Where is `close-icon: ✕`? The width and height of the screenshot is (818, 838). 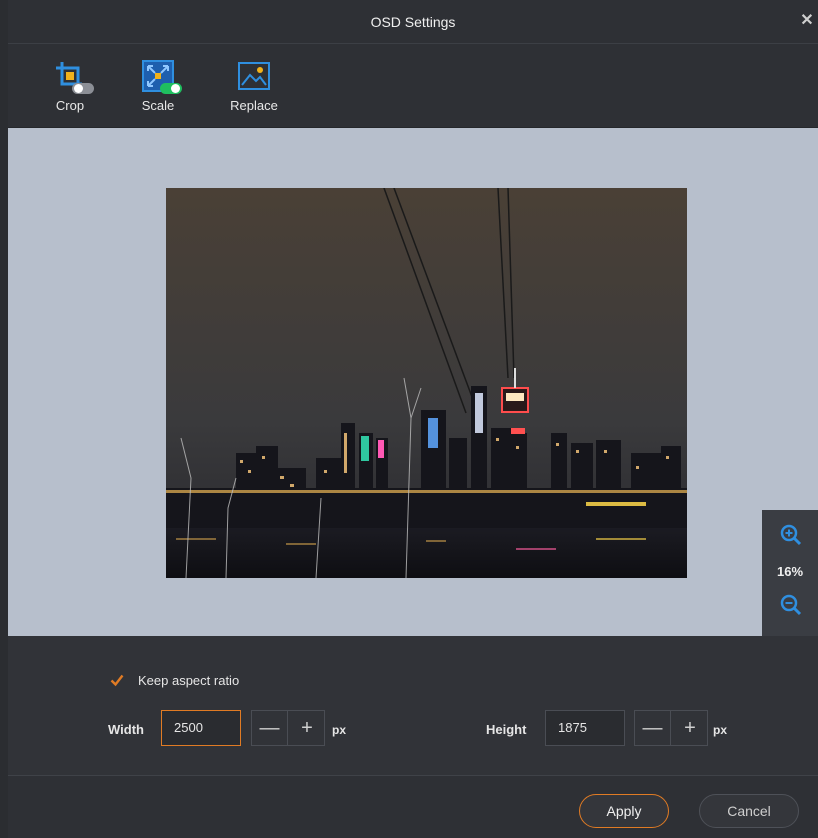 close-icon: ✕ is located at coordinates (807, 21).